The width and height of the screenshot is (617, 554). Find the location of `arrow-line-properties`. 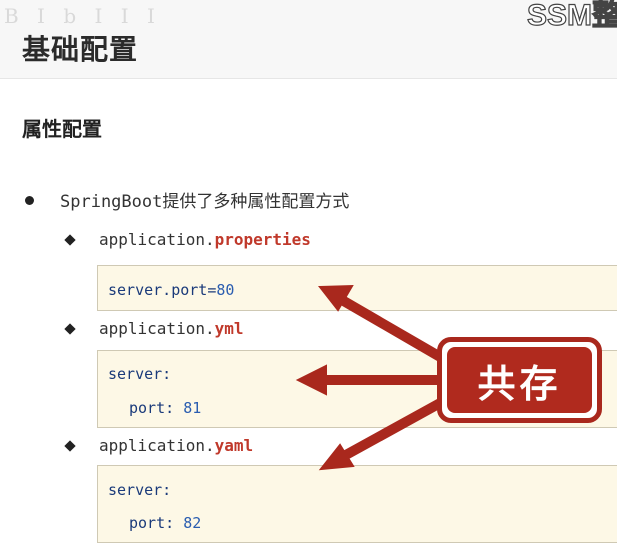

arrow-line-properties is located at coordinates (392, 329).